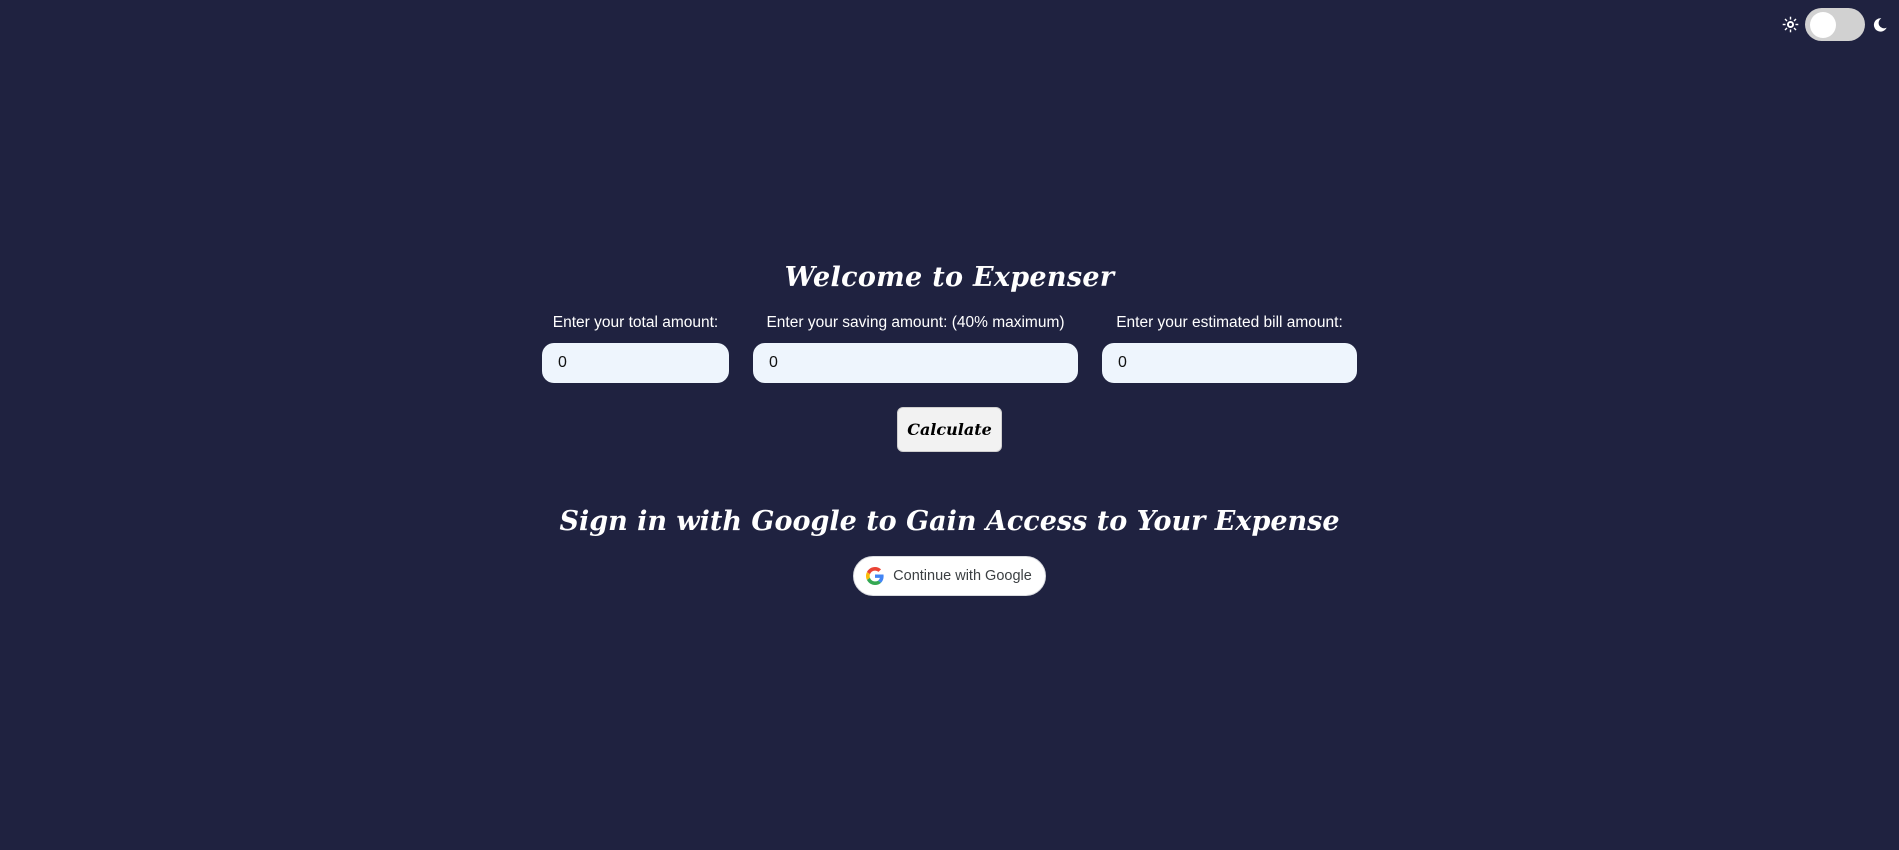 The width and height of the screenshot is (1899, 850). I want to click on saving-amount-field: Enter your saving amount: (40% maximum), so click(915, 348).